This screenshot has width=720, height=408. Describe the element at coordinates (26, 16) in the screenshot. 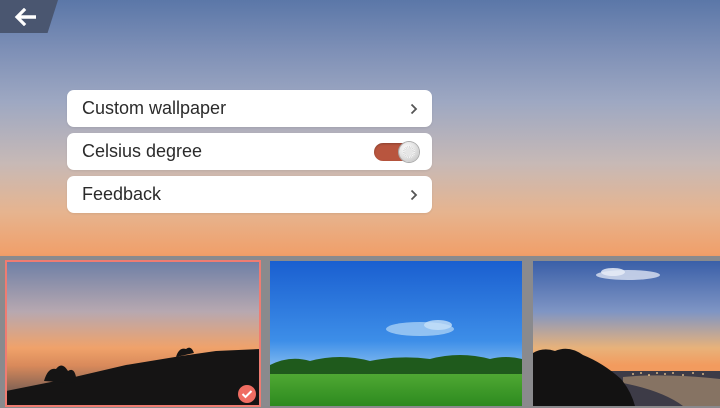

I see `arrow-left-icon` at that location.